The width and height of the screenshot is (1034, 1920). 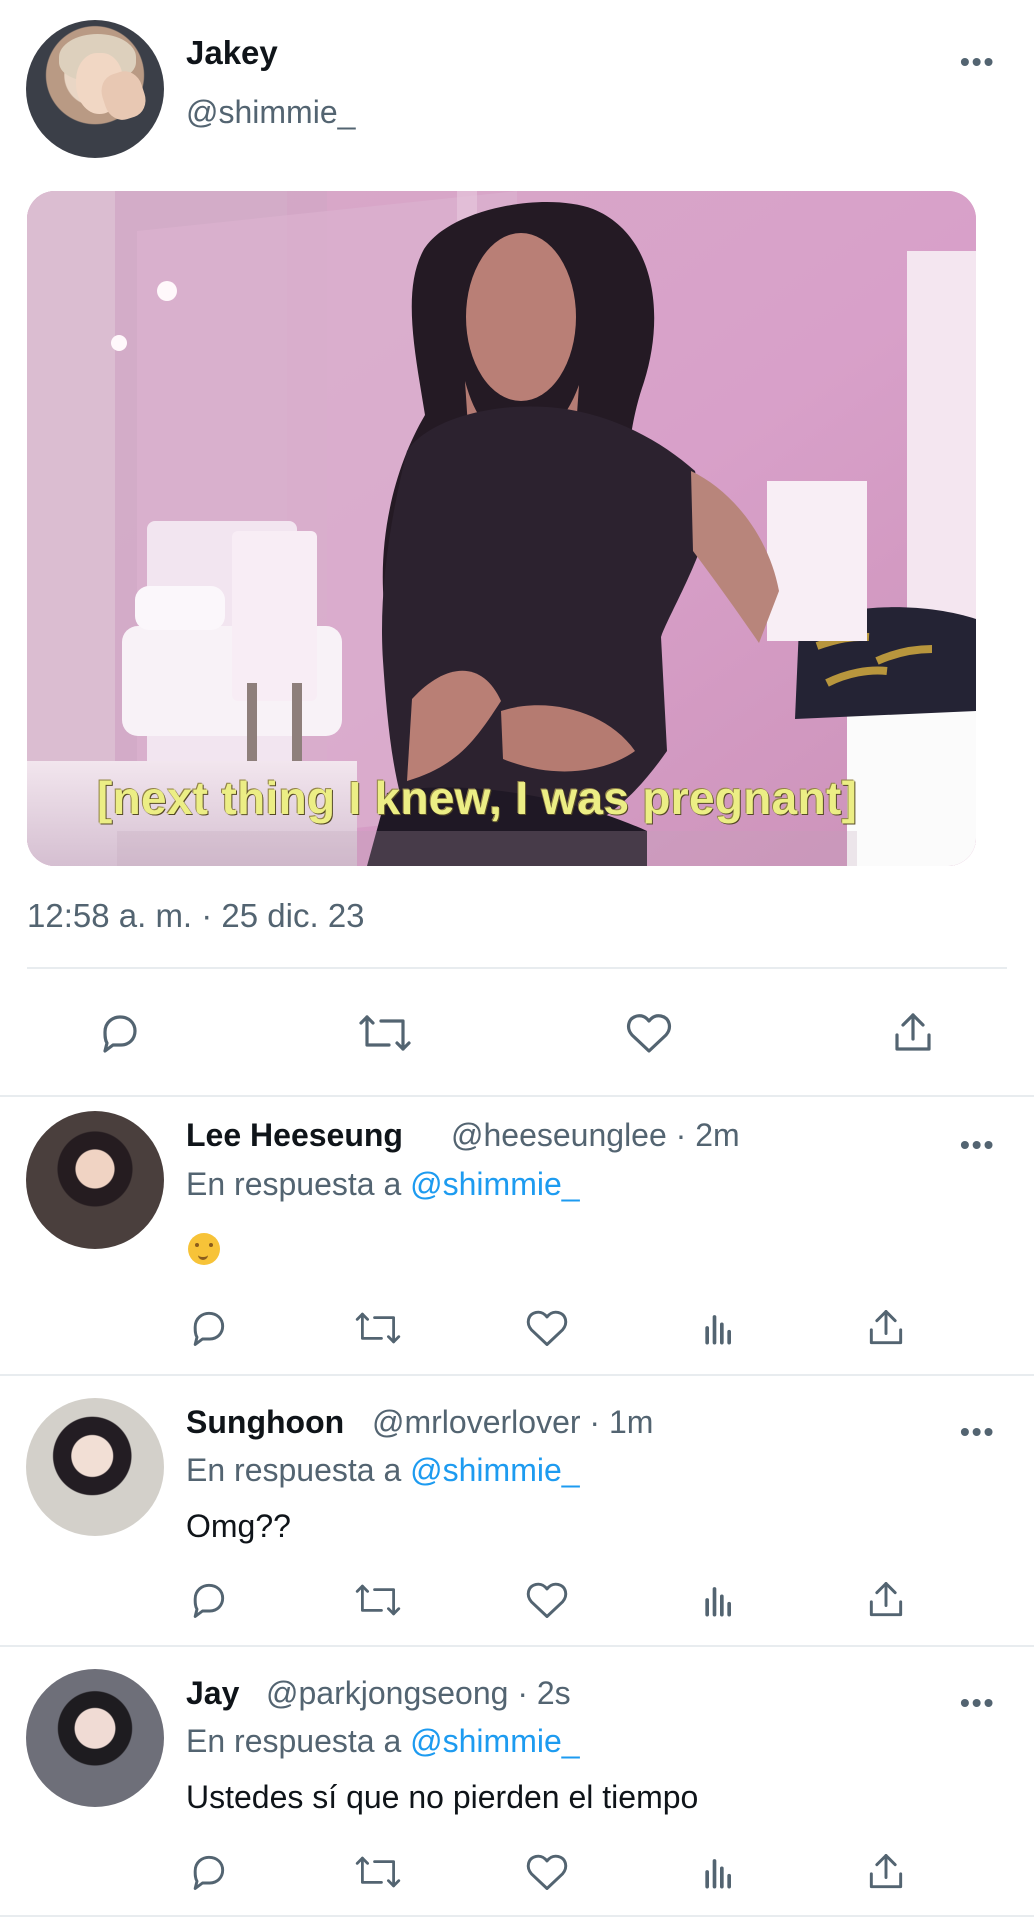 I want to click on reply-author-meta: @mrloverlover · 1m, so click(x=512, y=1422).